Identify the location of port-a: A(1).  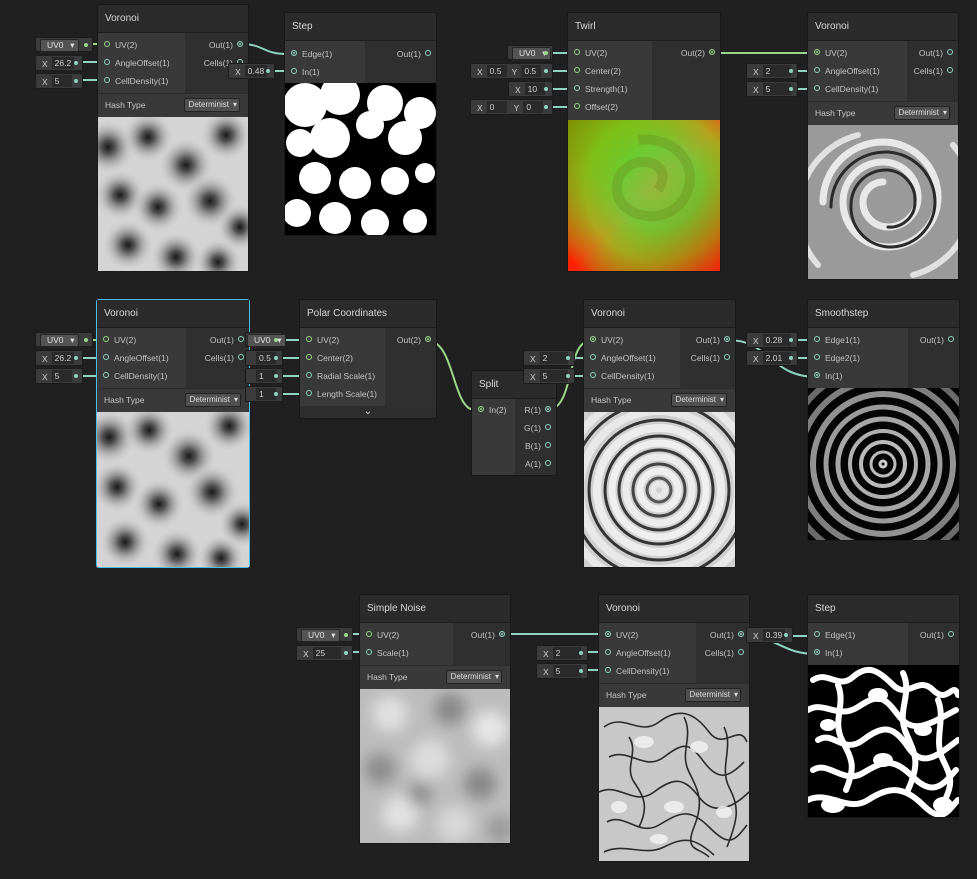
(540, 464).